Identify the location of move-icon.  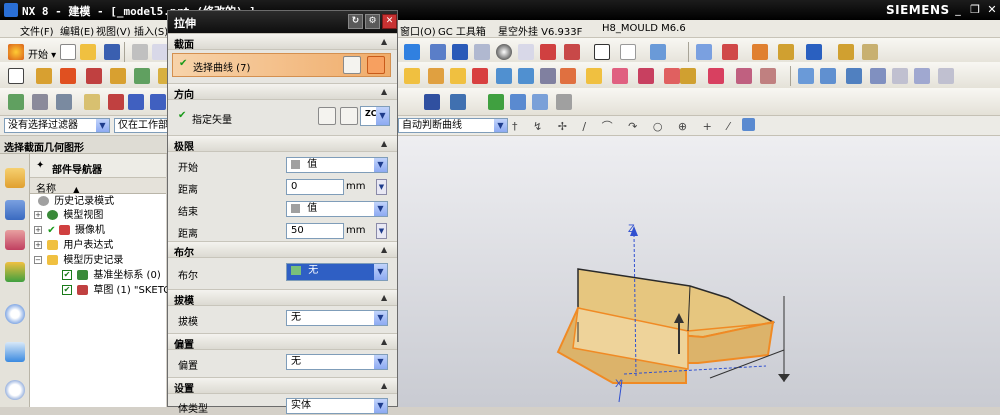
(786, 52).